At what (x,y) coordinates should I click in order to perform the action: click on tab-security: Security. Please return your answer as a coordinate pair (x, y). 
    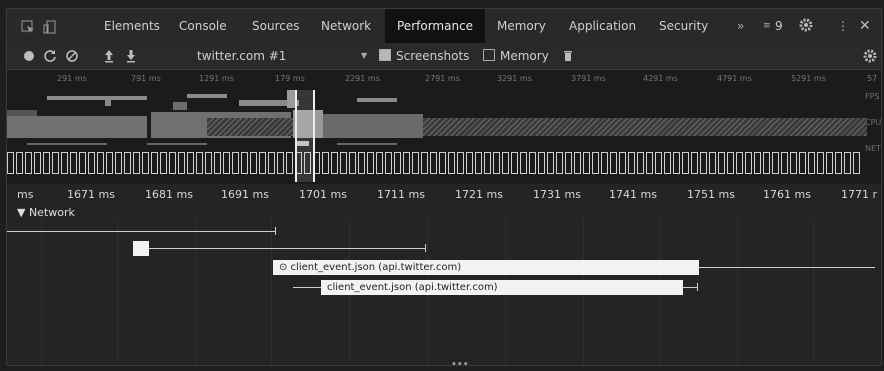
    Looking at the image, I should click on (683, 26).